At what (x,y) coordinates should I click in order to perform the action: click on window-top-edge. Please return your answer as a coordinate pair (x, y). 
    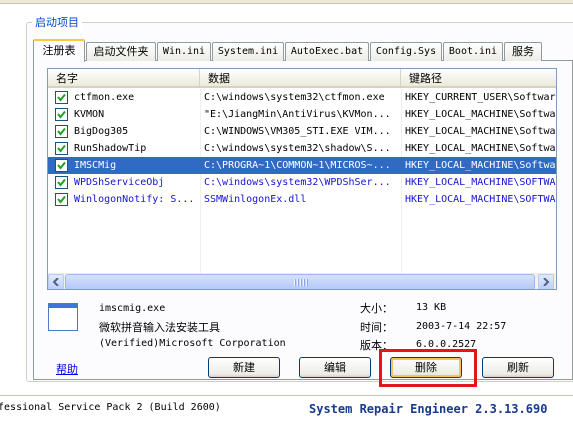
    Looking at the image, I should click on (286, 2).